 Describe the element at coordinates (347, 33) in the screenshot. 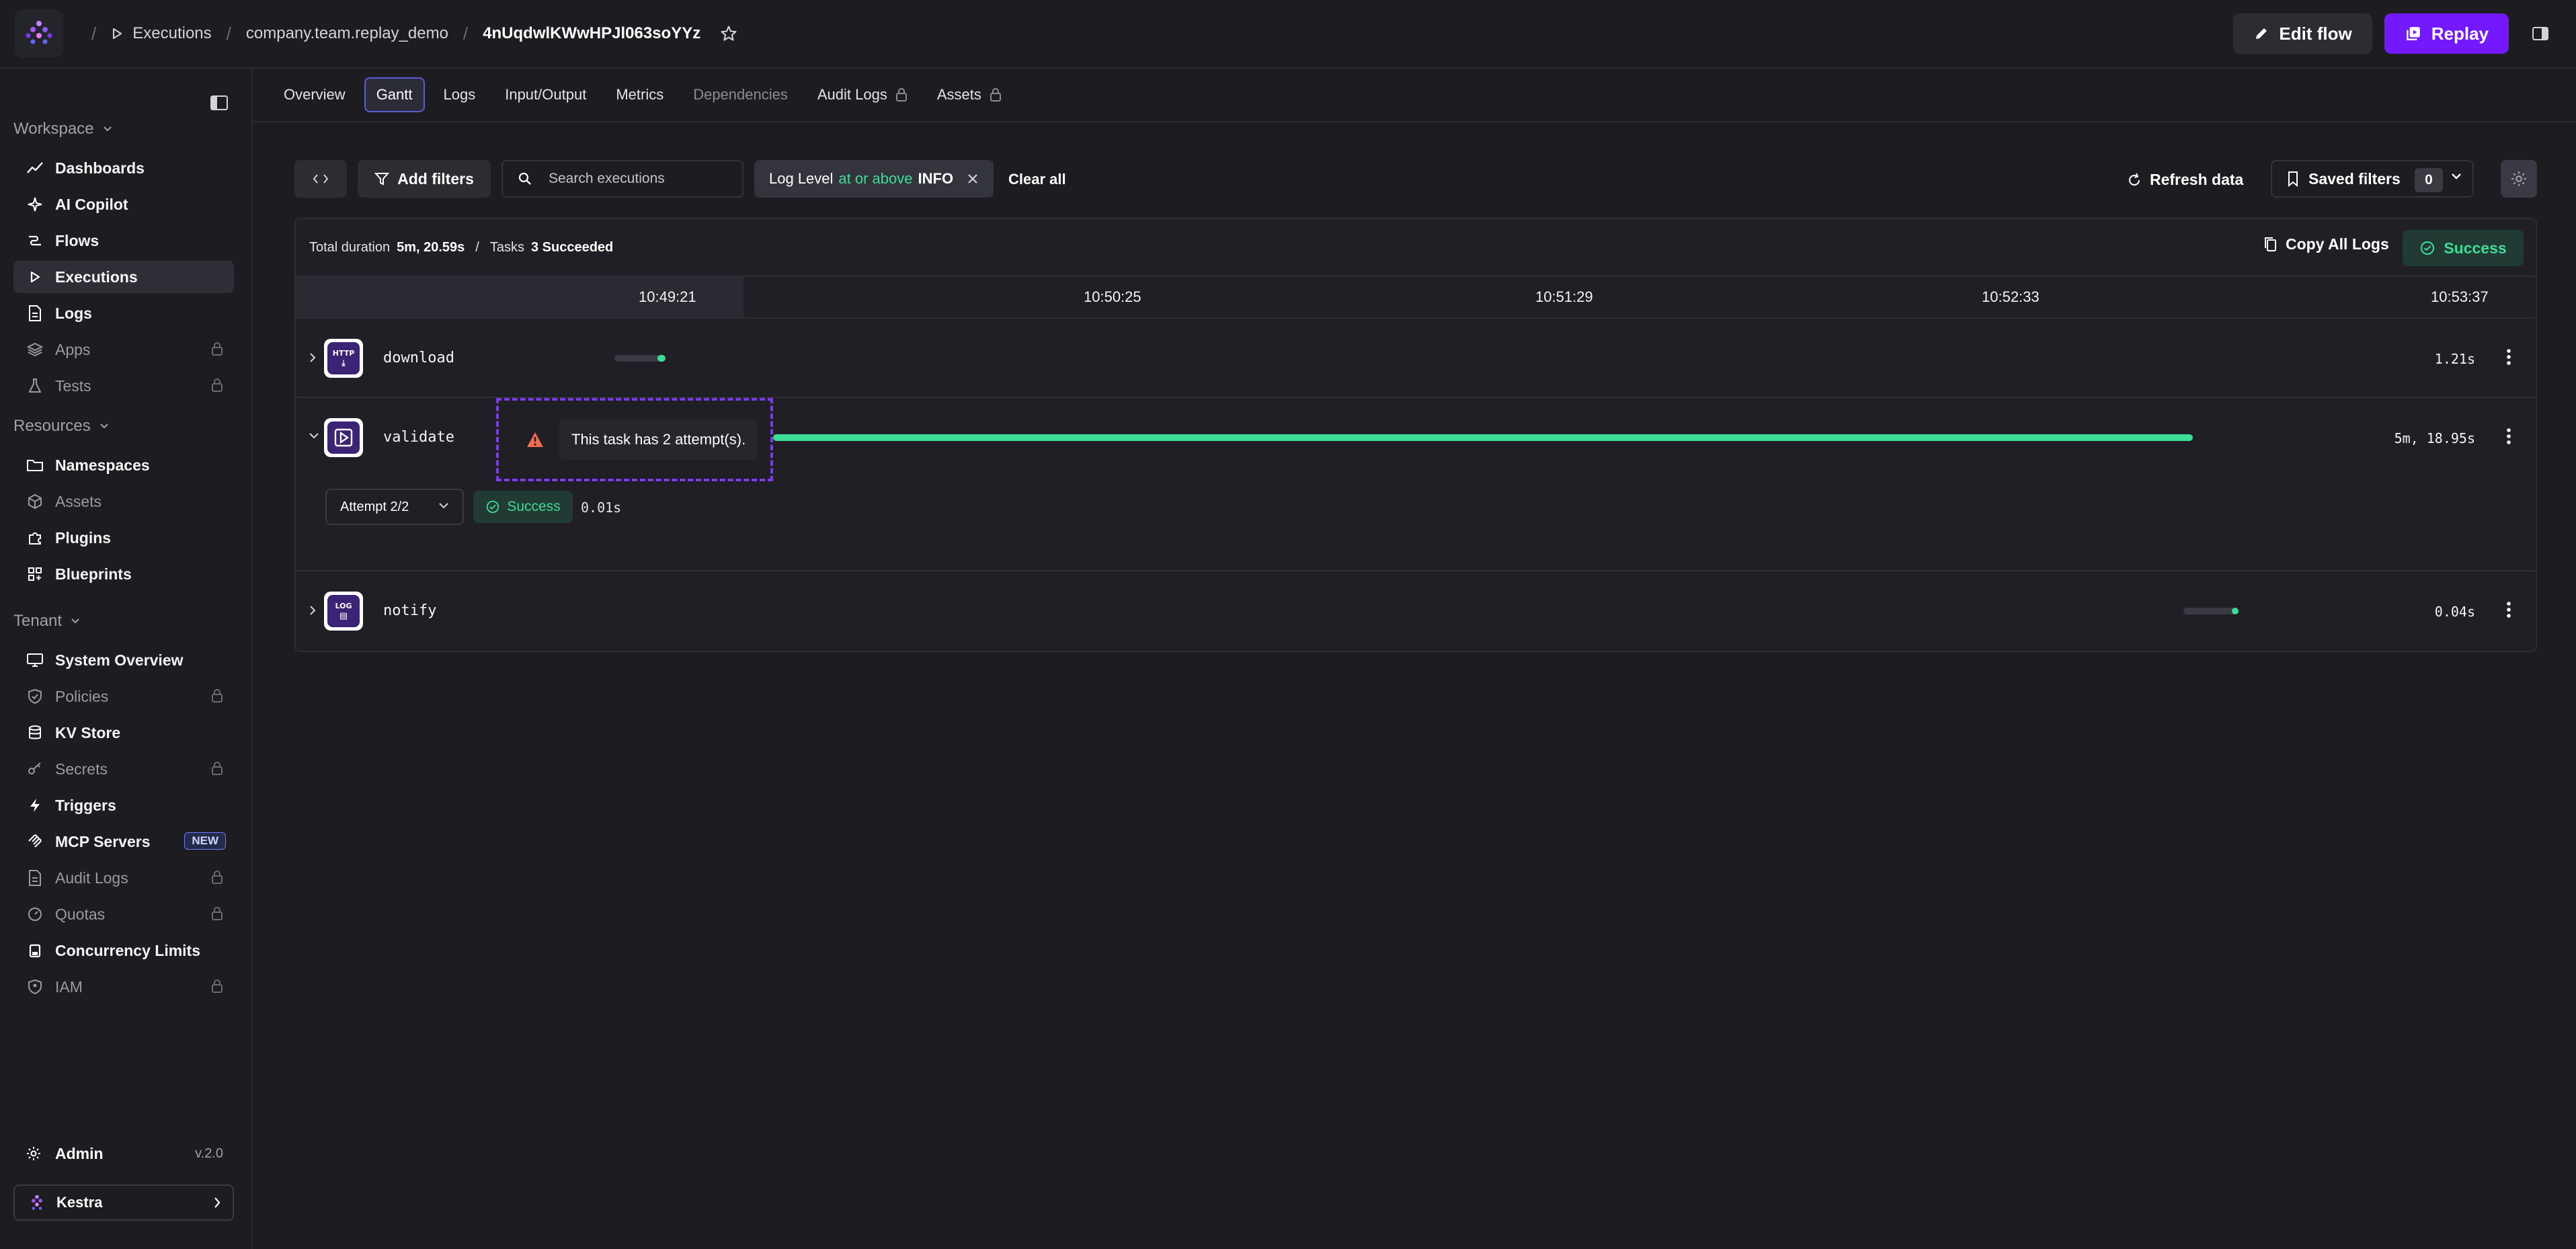

I see `breadcrumb-namespace: company.team.replay_demo` at that location.